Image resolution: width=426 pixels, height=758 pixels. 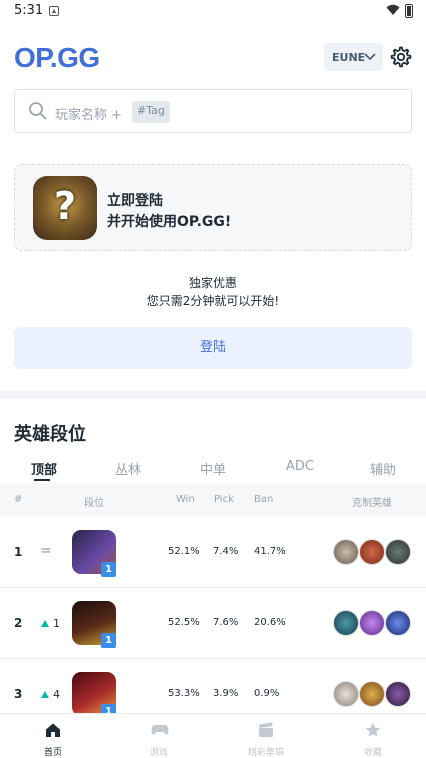 I want to click on clapperboard-icon, so click(x=266, y=729).